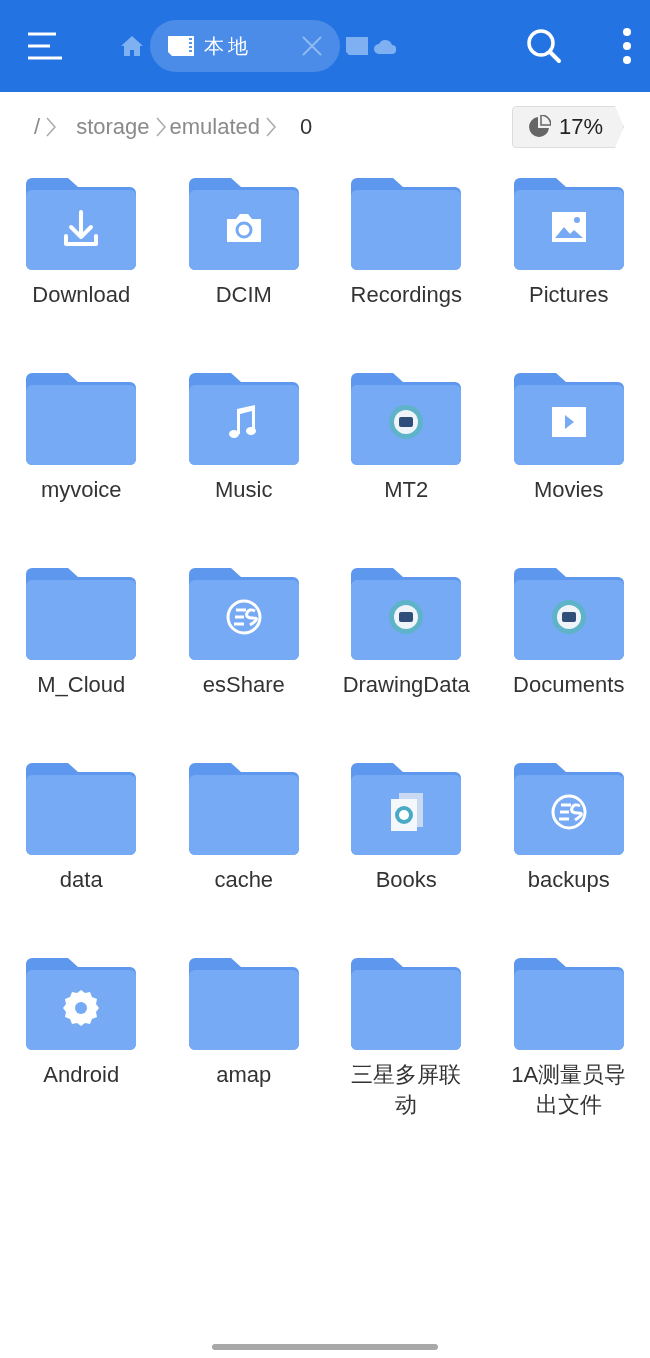 The width and height of the screenshot is (650, 1358). I want to click on folder-name: M_Cloud, so click(81, 685).